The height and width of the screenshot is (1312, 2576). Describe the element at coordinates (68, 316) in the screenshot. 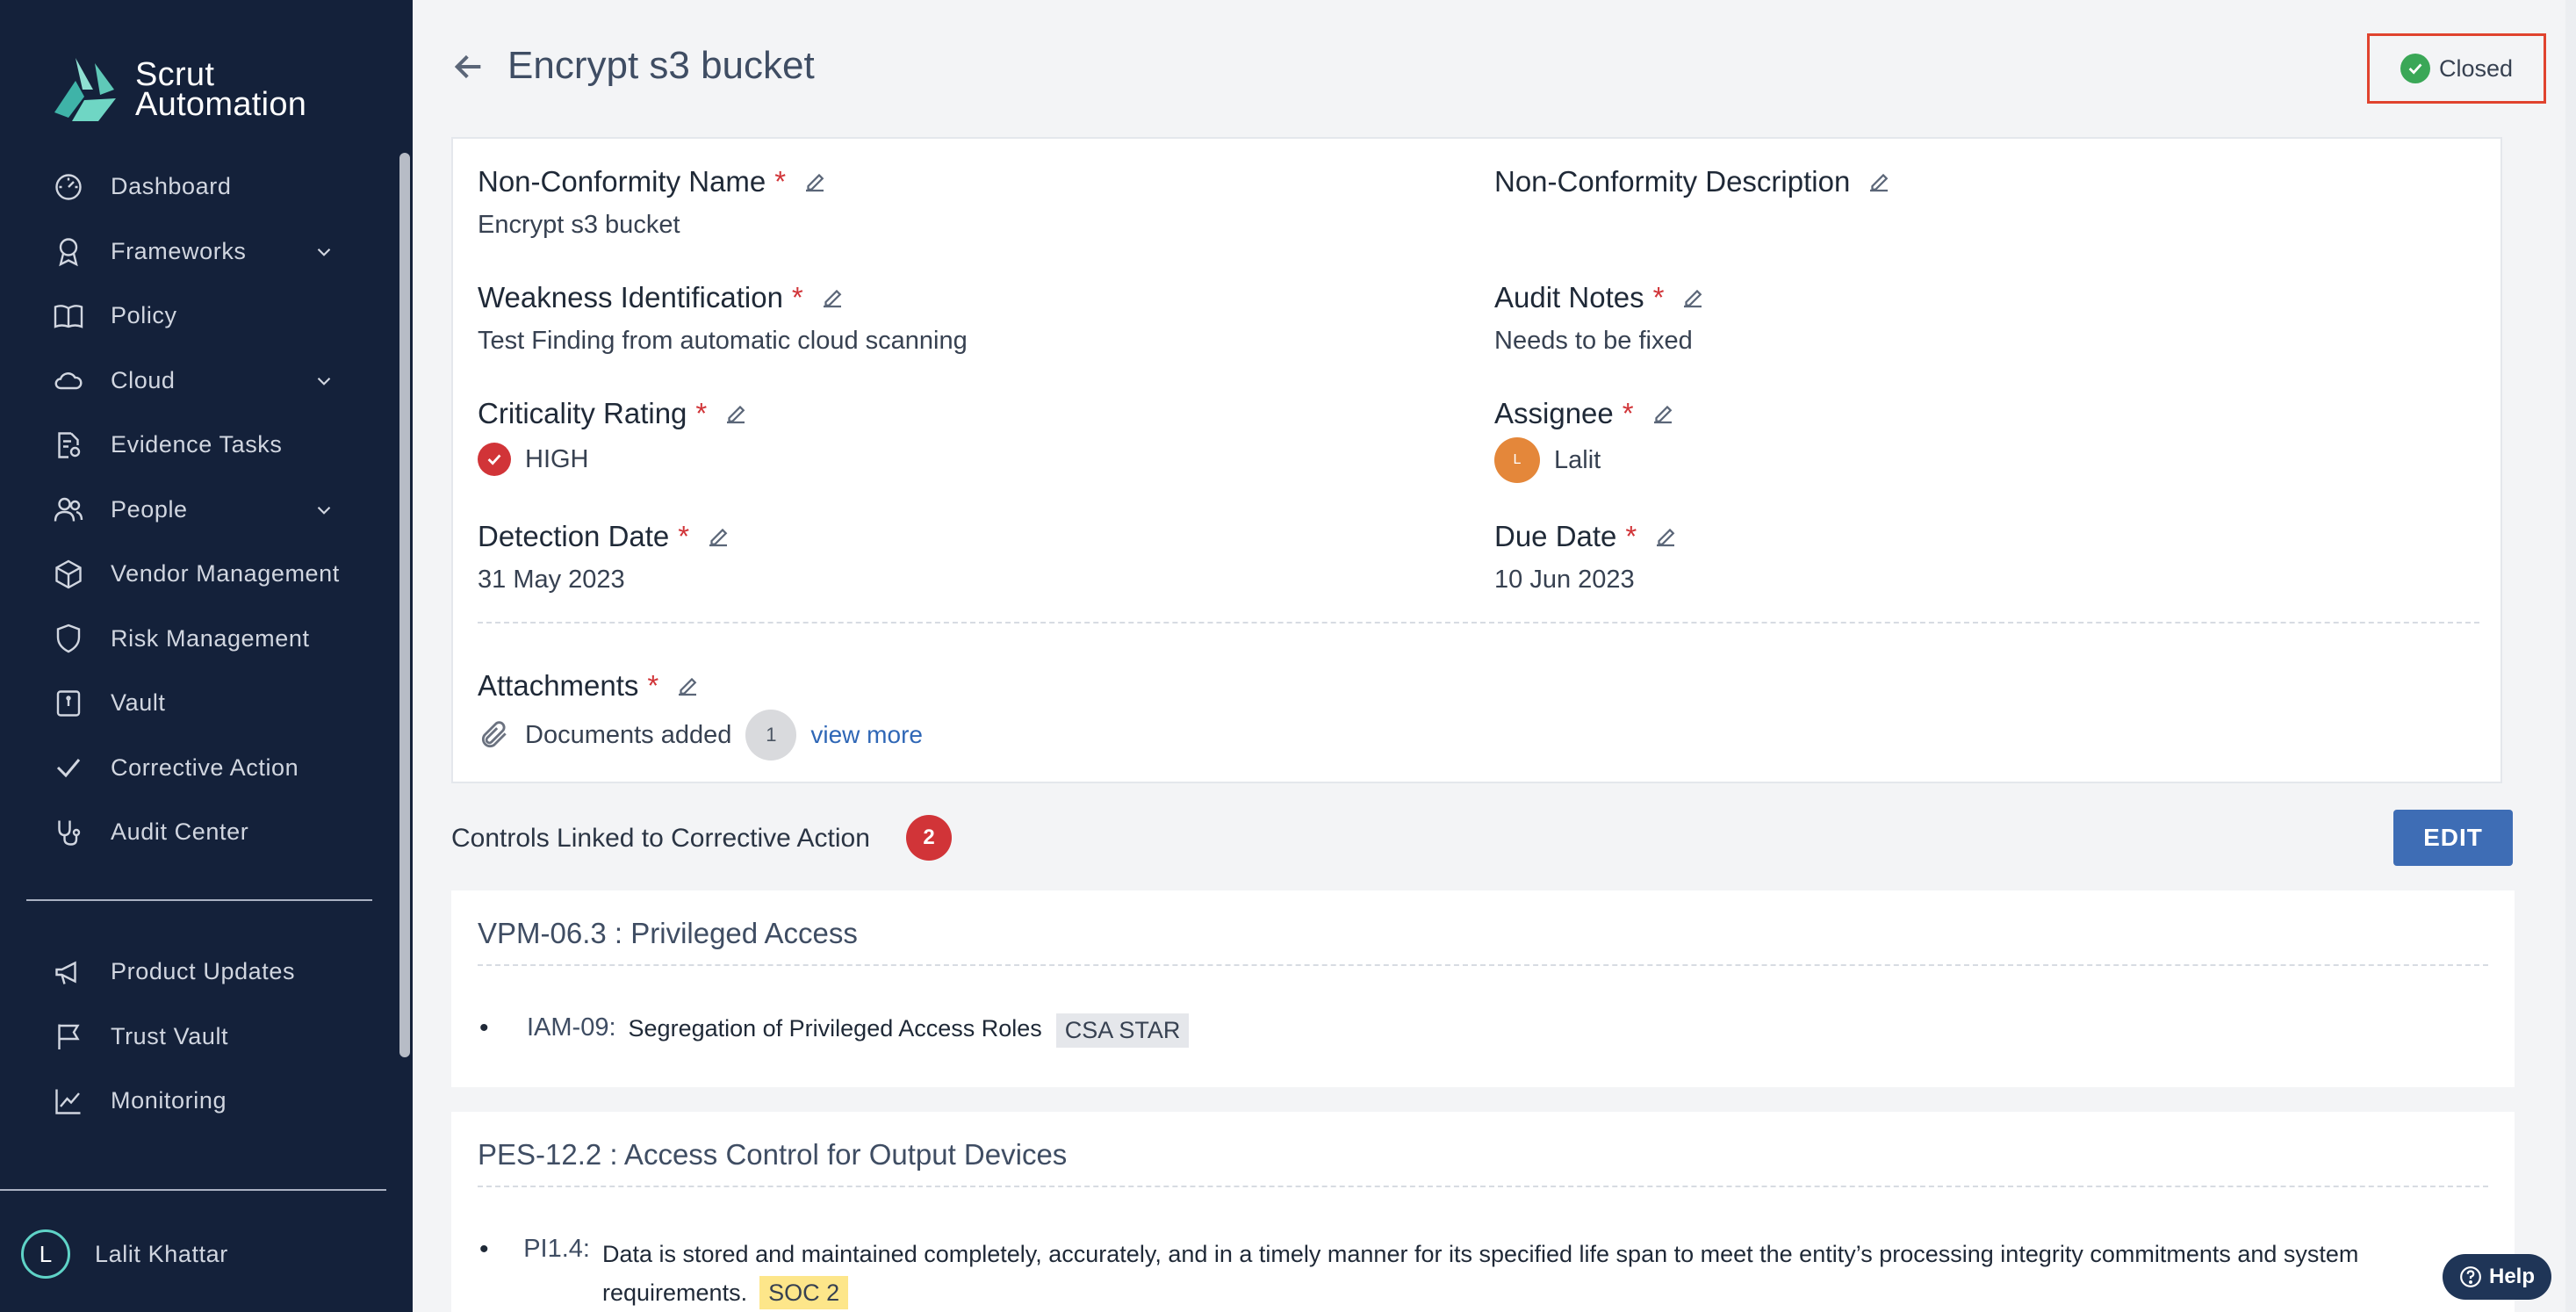

I see `book-icon` at that location.